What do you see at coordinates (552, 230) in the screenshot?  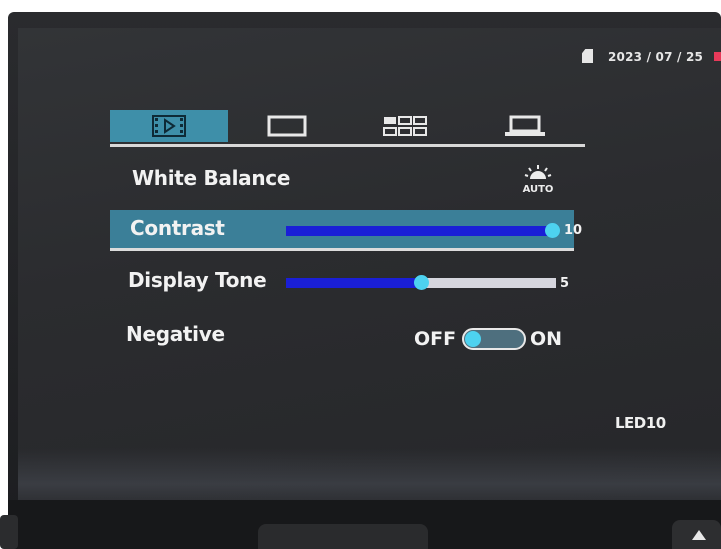 I see `contrast-slider-knob` at bounding box center [552, 230].